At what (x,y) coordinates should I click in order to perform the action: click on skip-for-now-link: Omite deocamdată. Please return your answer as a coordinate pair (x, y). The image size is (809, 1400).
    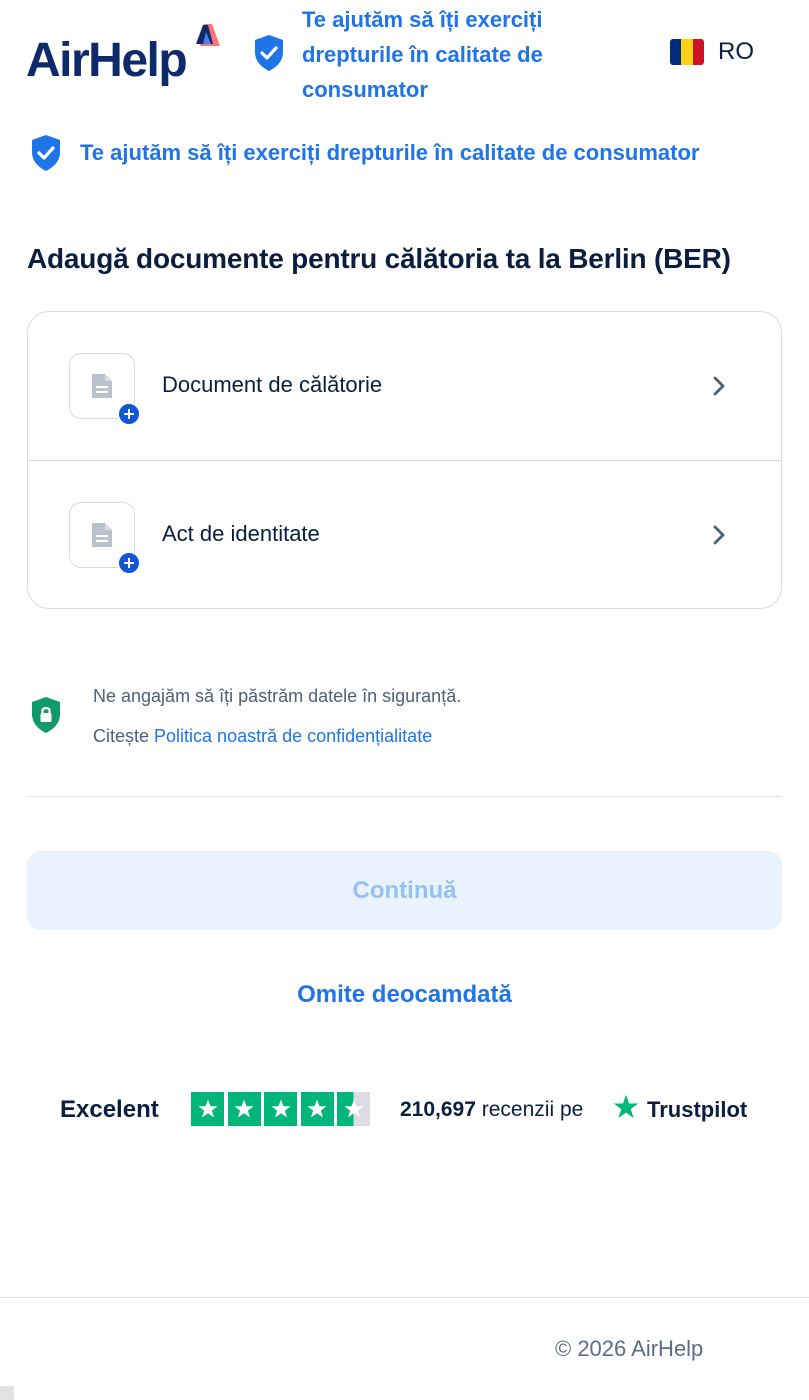
    Looking at the image, I should click on (404, 995).